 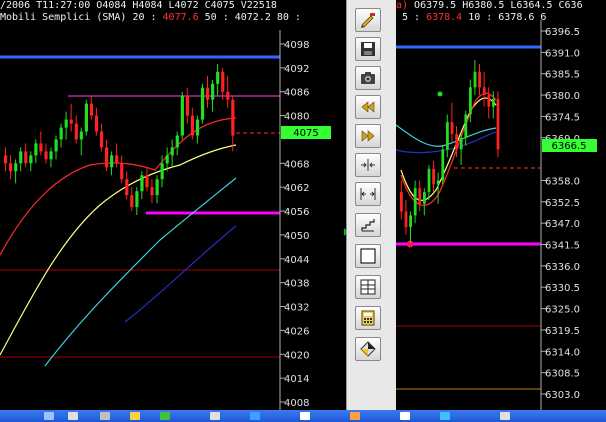 I want to click on staircase-icon, so click(x=368, y=225).